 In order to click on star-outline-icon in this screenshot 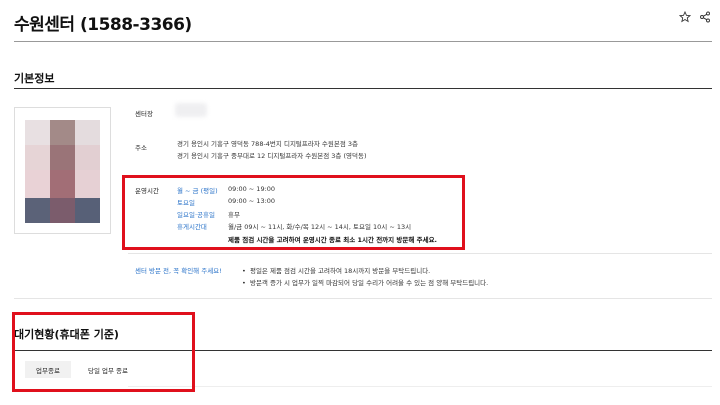, I will do `click(685, 17)`.